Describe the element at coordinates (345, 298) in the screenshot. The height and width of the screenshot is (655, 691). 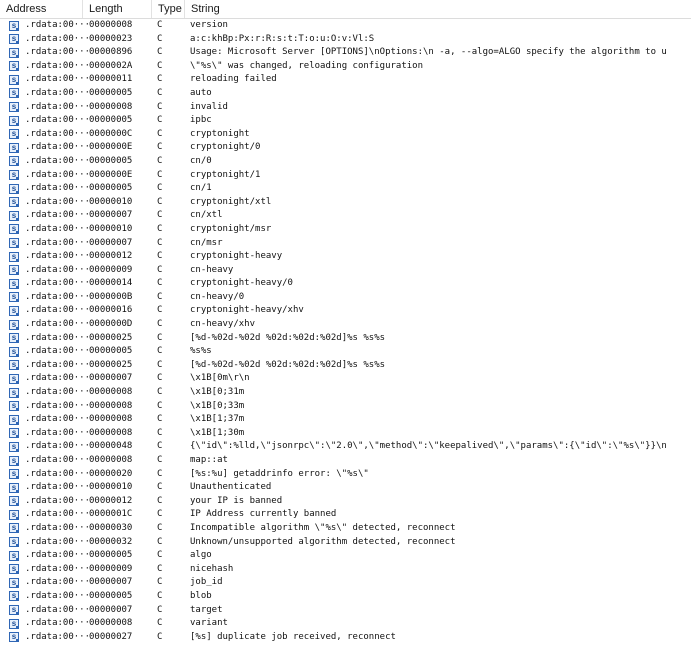
I see `table-row: s .rdata:00··· 0000000B Ccn-heavy/0` at that location.